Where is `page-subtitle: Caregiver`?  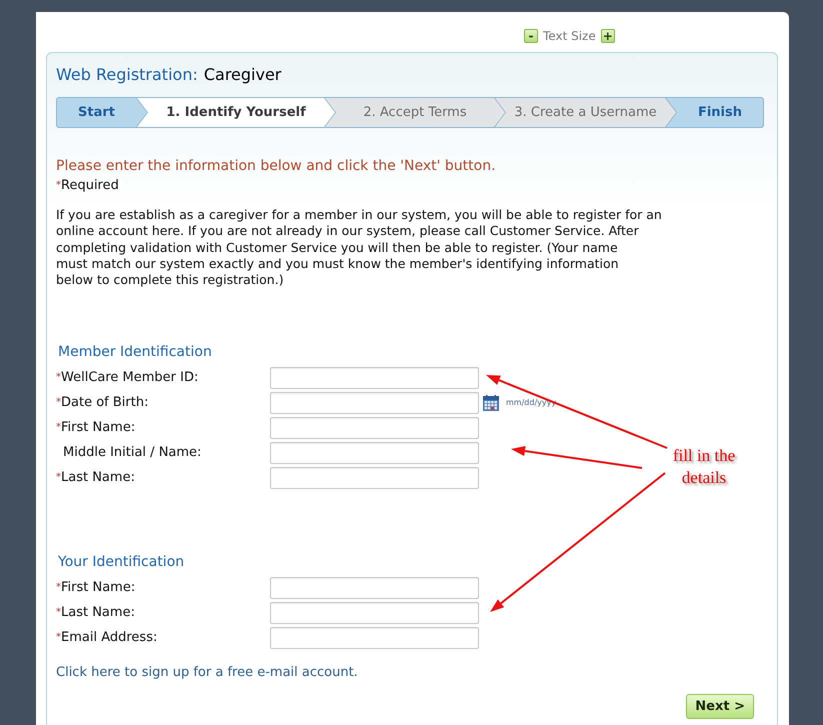
page-subtitle: Caregiver is located at coordinates (243, 75).